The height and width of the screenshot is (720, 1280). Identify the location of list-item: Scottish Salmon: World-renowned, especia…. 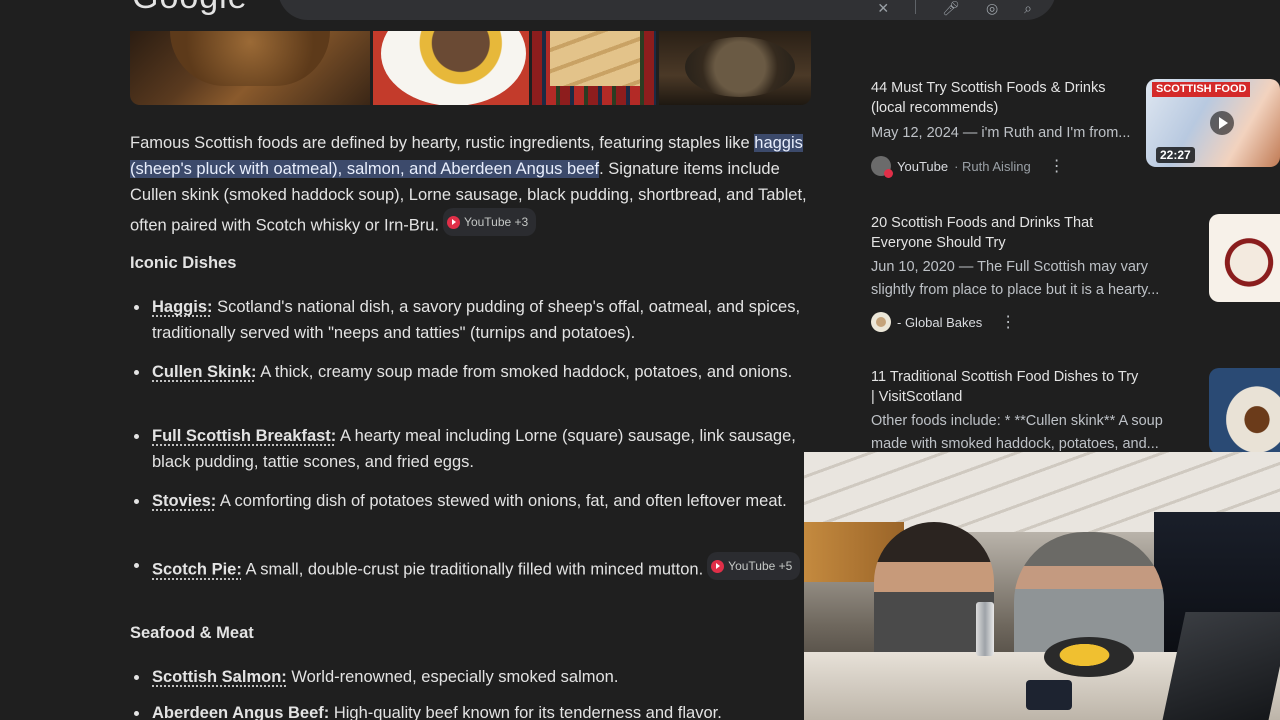
(374, 677).